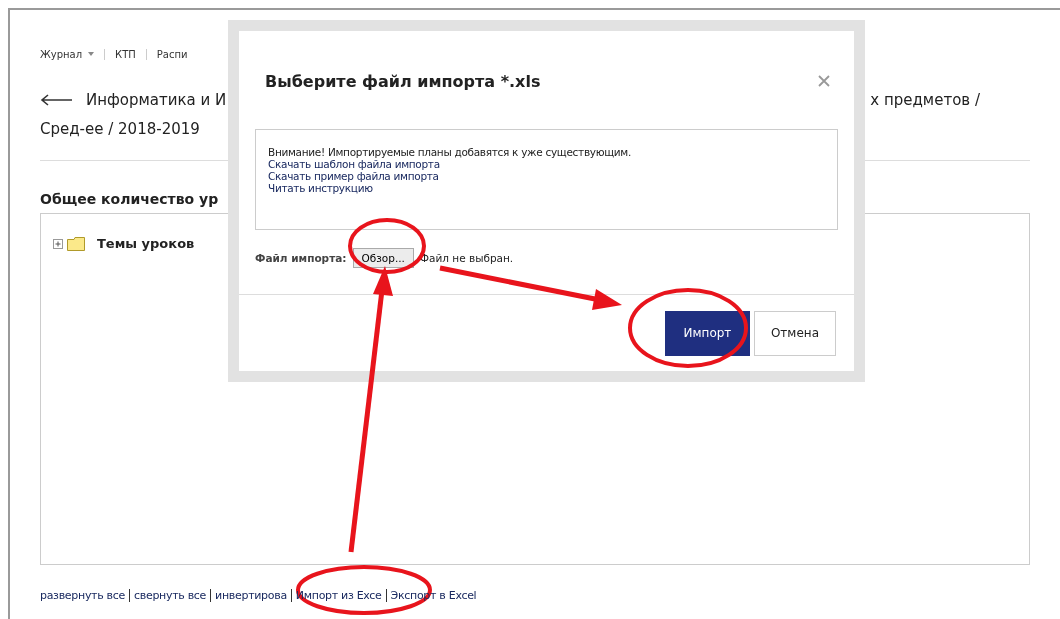 Image resolution: width=1060 pixels, height=619 pixels. What do you see at coordinates (170, 595) in the screenshot?
I see `footer-link: свернуть все` at bounding box center [170, 595].